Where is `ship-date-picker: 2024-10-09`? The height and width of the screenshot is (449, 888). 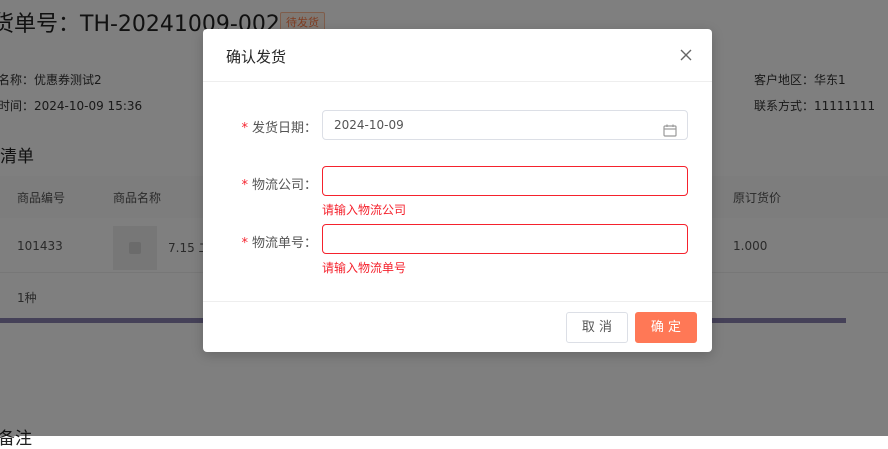
ship-date-picker: 2024-10-09 is located at coordinates (505, 125).